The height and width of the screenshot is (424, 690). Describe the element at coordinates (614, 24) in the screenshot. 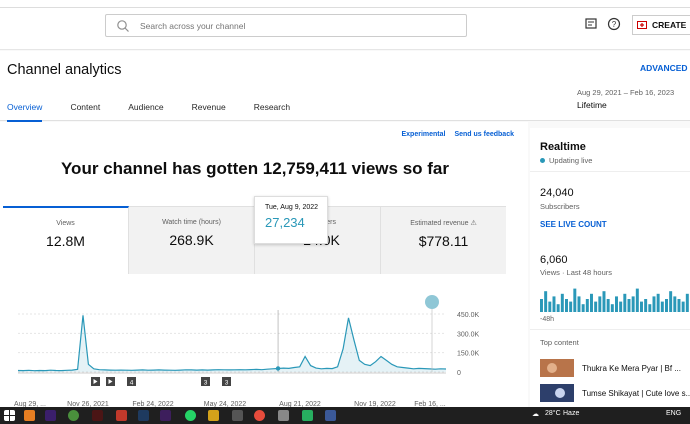

I see `help-icon: ?` at that location.